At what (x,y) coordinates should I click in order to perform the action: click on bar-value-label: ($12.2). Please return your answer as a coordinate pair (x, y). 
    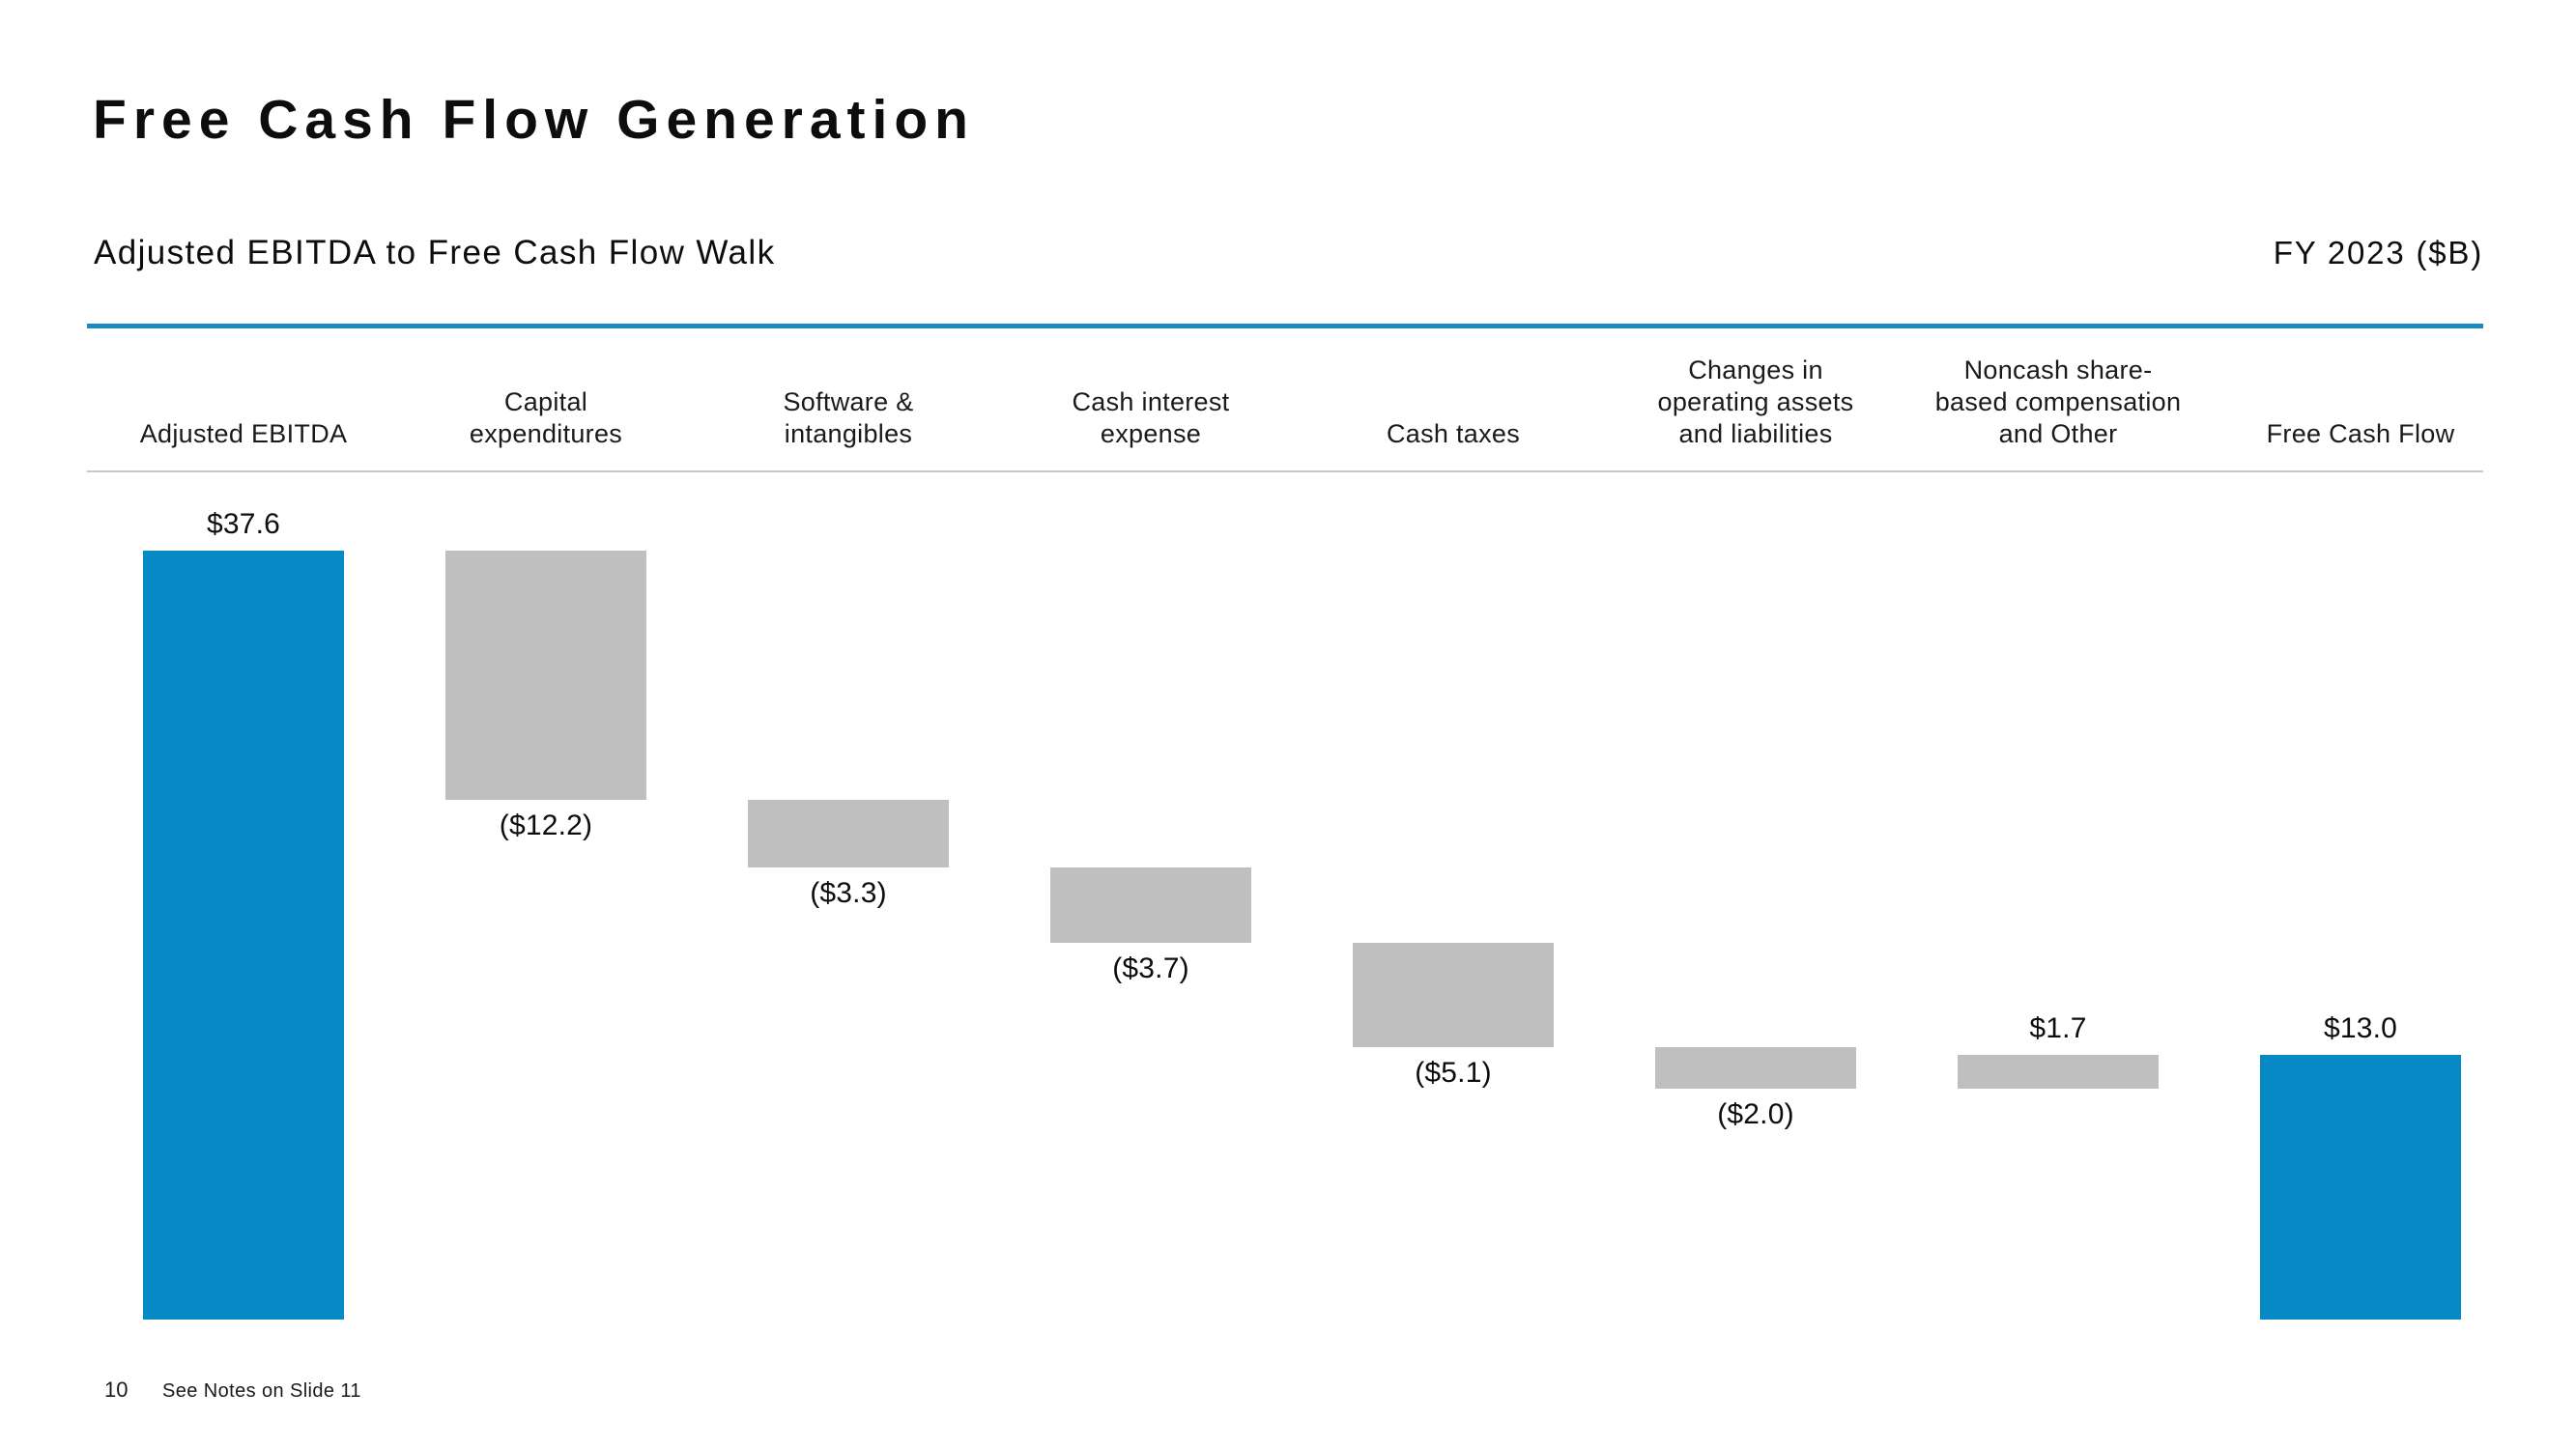
    Looking at the image, I should click on (546, 825).